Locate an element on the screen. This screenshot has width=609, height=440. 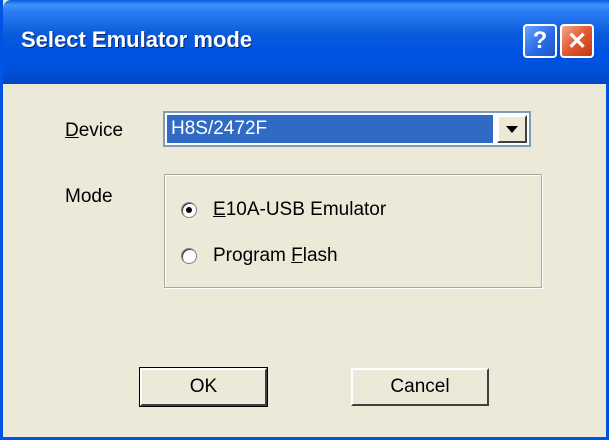
radio-label-e10a: E10A-USB Emulator is located at coordinates (299, 210).